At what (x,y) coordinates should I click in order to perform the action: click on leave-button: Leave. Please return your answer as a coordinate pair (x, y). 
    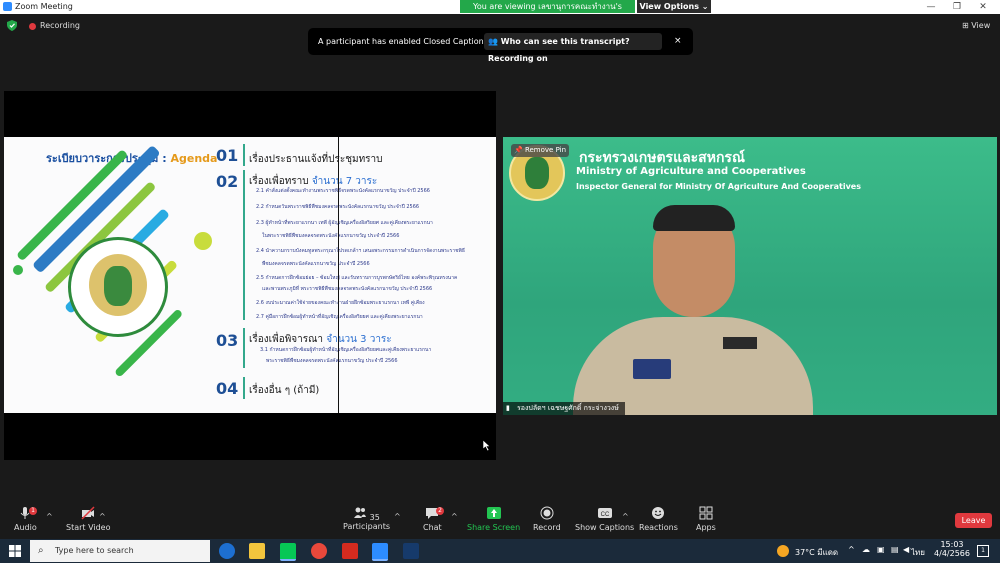
    Looking at the image, I should click on (973, 520).